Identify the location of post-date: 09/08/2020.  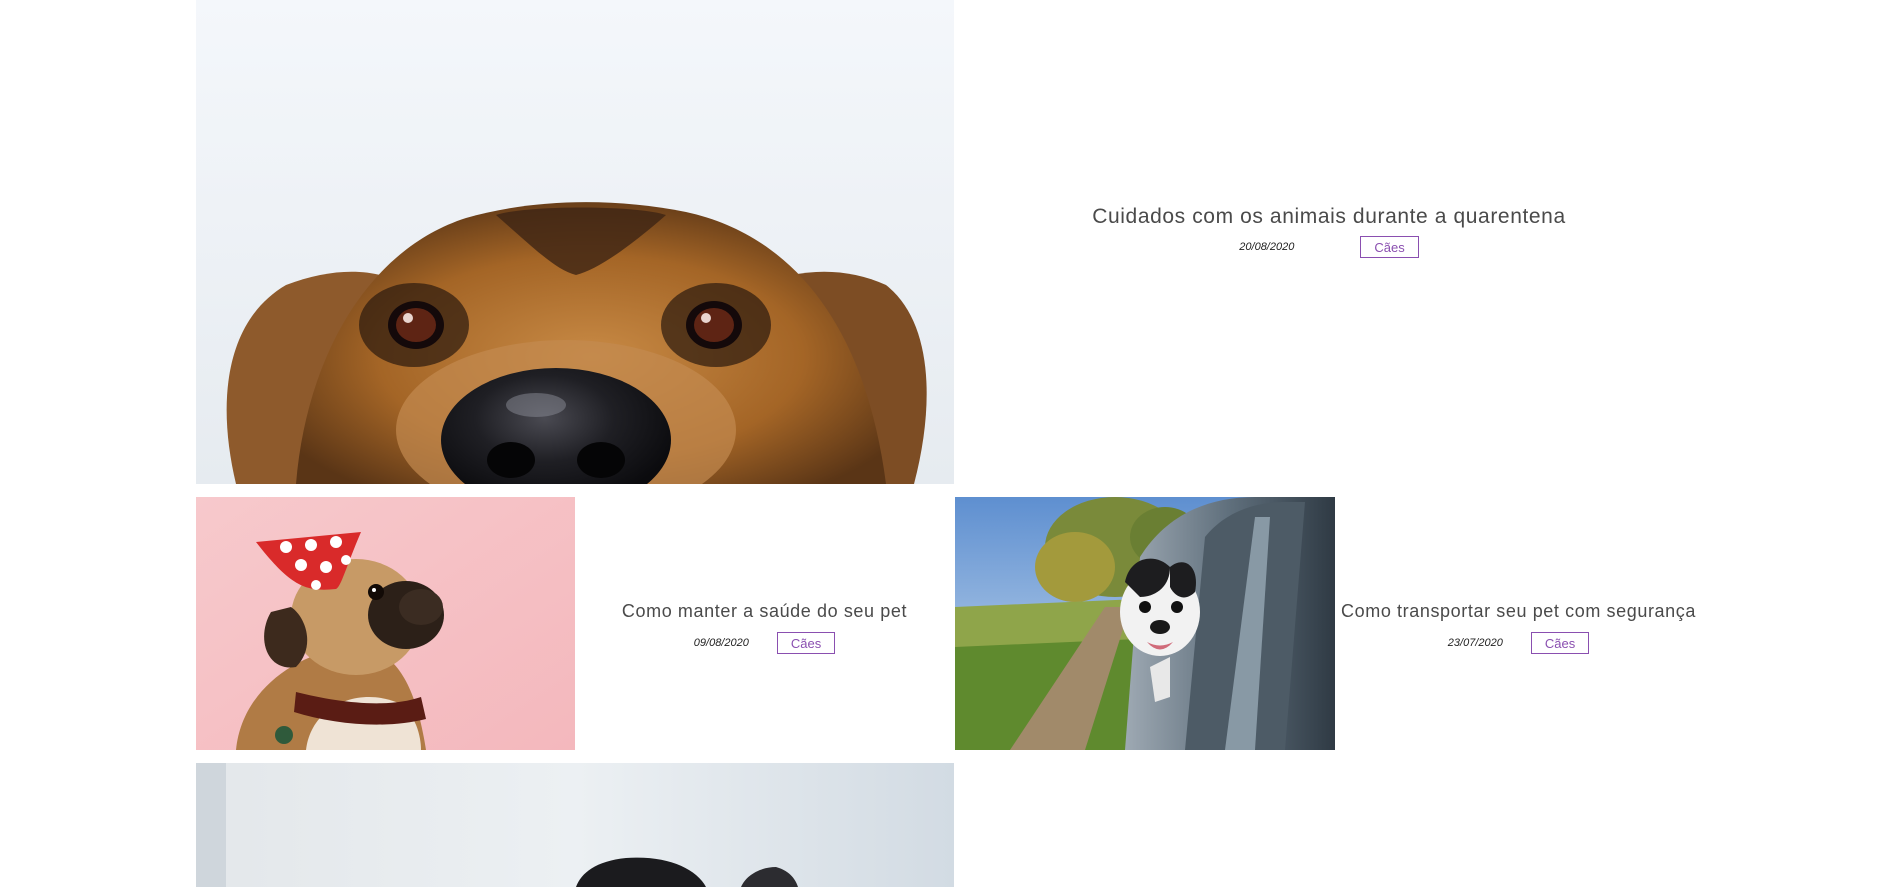
(721, 643).